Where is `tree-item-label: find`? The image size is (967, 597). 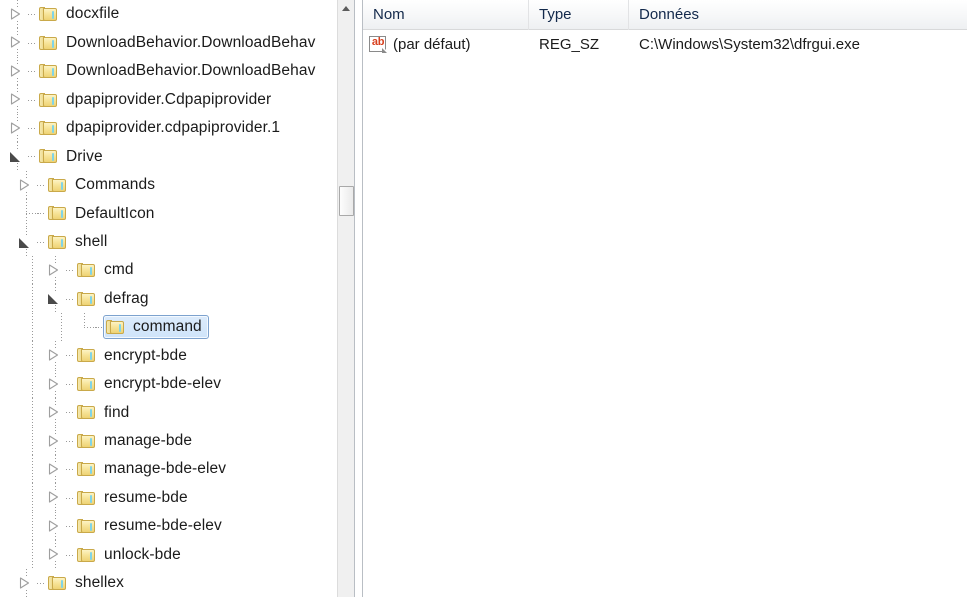 tree-item-label: find is located at coordinates (117, 412).